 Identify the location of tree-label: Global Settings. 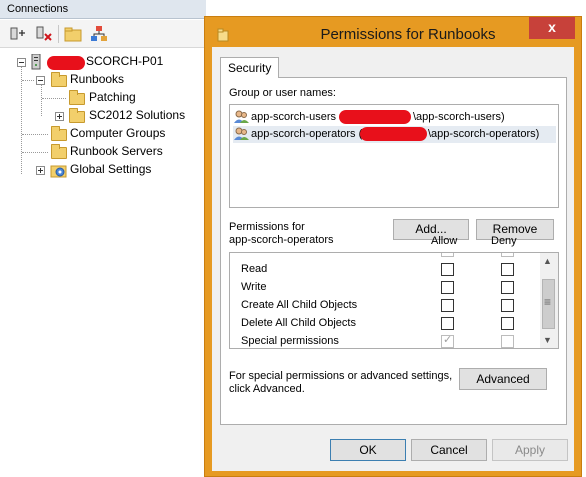
(111, 169).